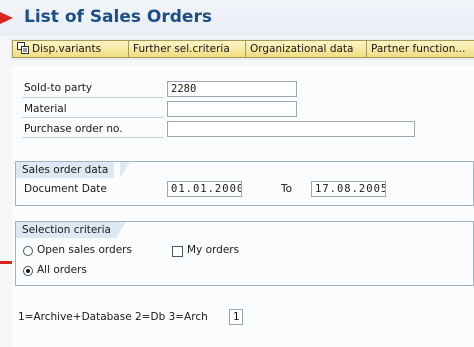 The image size is (474, 347). Describe the element at coordinates (118, 17) in the screenshot. I see `page-title: List of Sales Orders` at that location.